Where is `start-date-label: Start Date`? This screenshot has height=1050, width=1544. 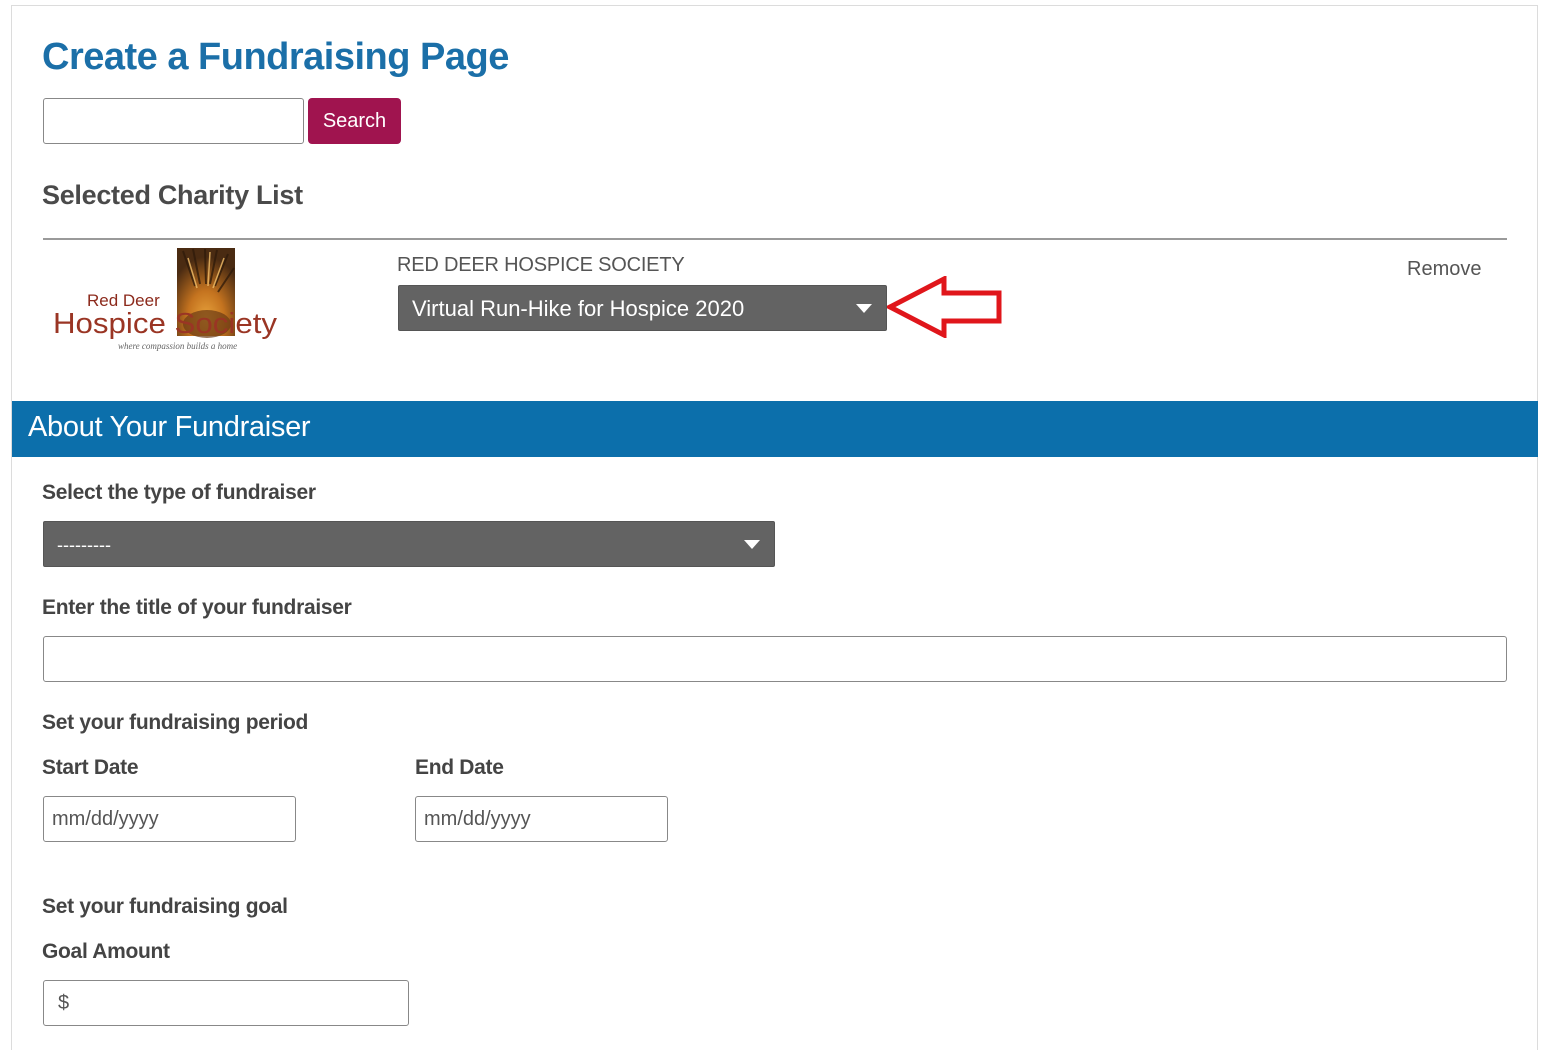 start-date-label: Start Date is located at coordinates (90, 767).